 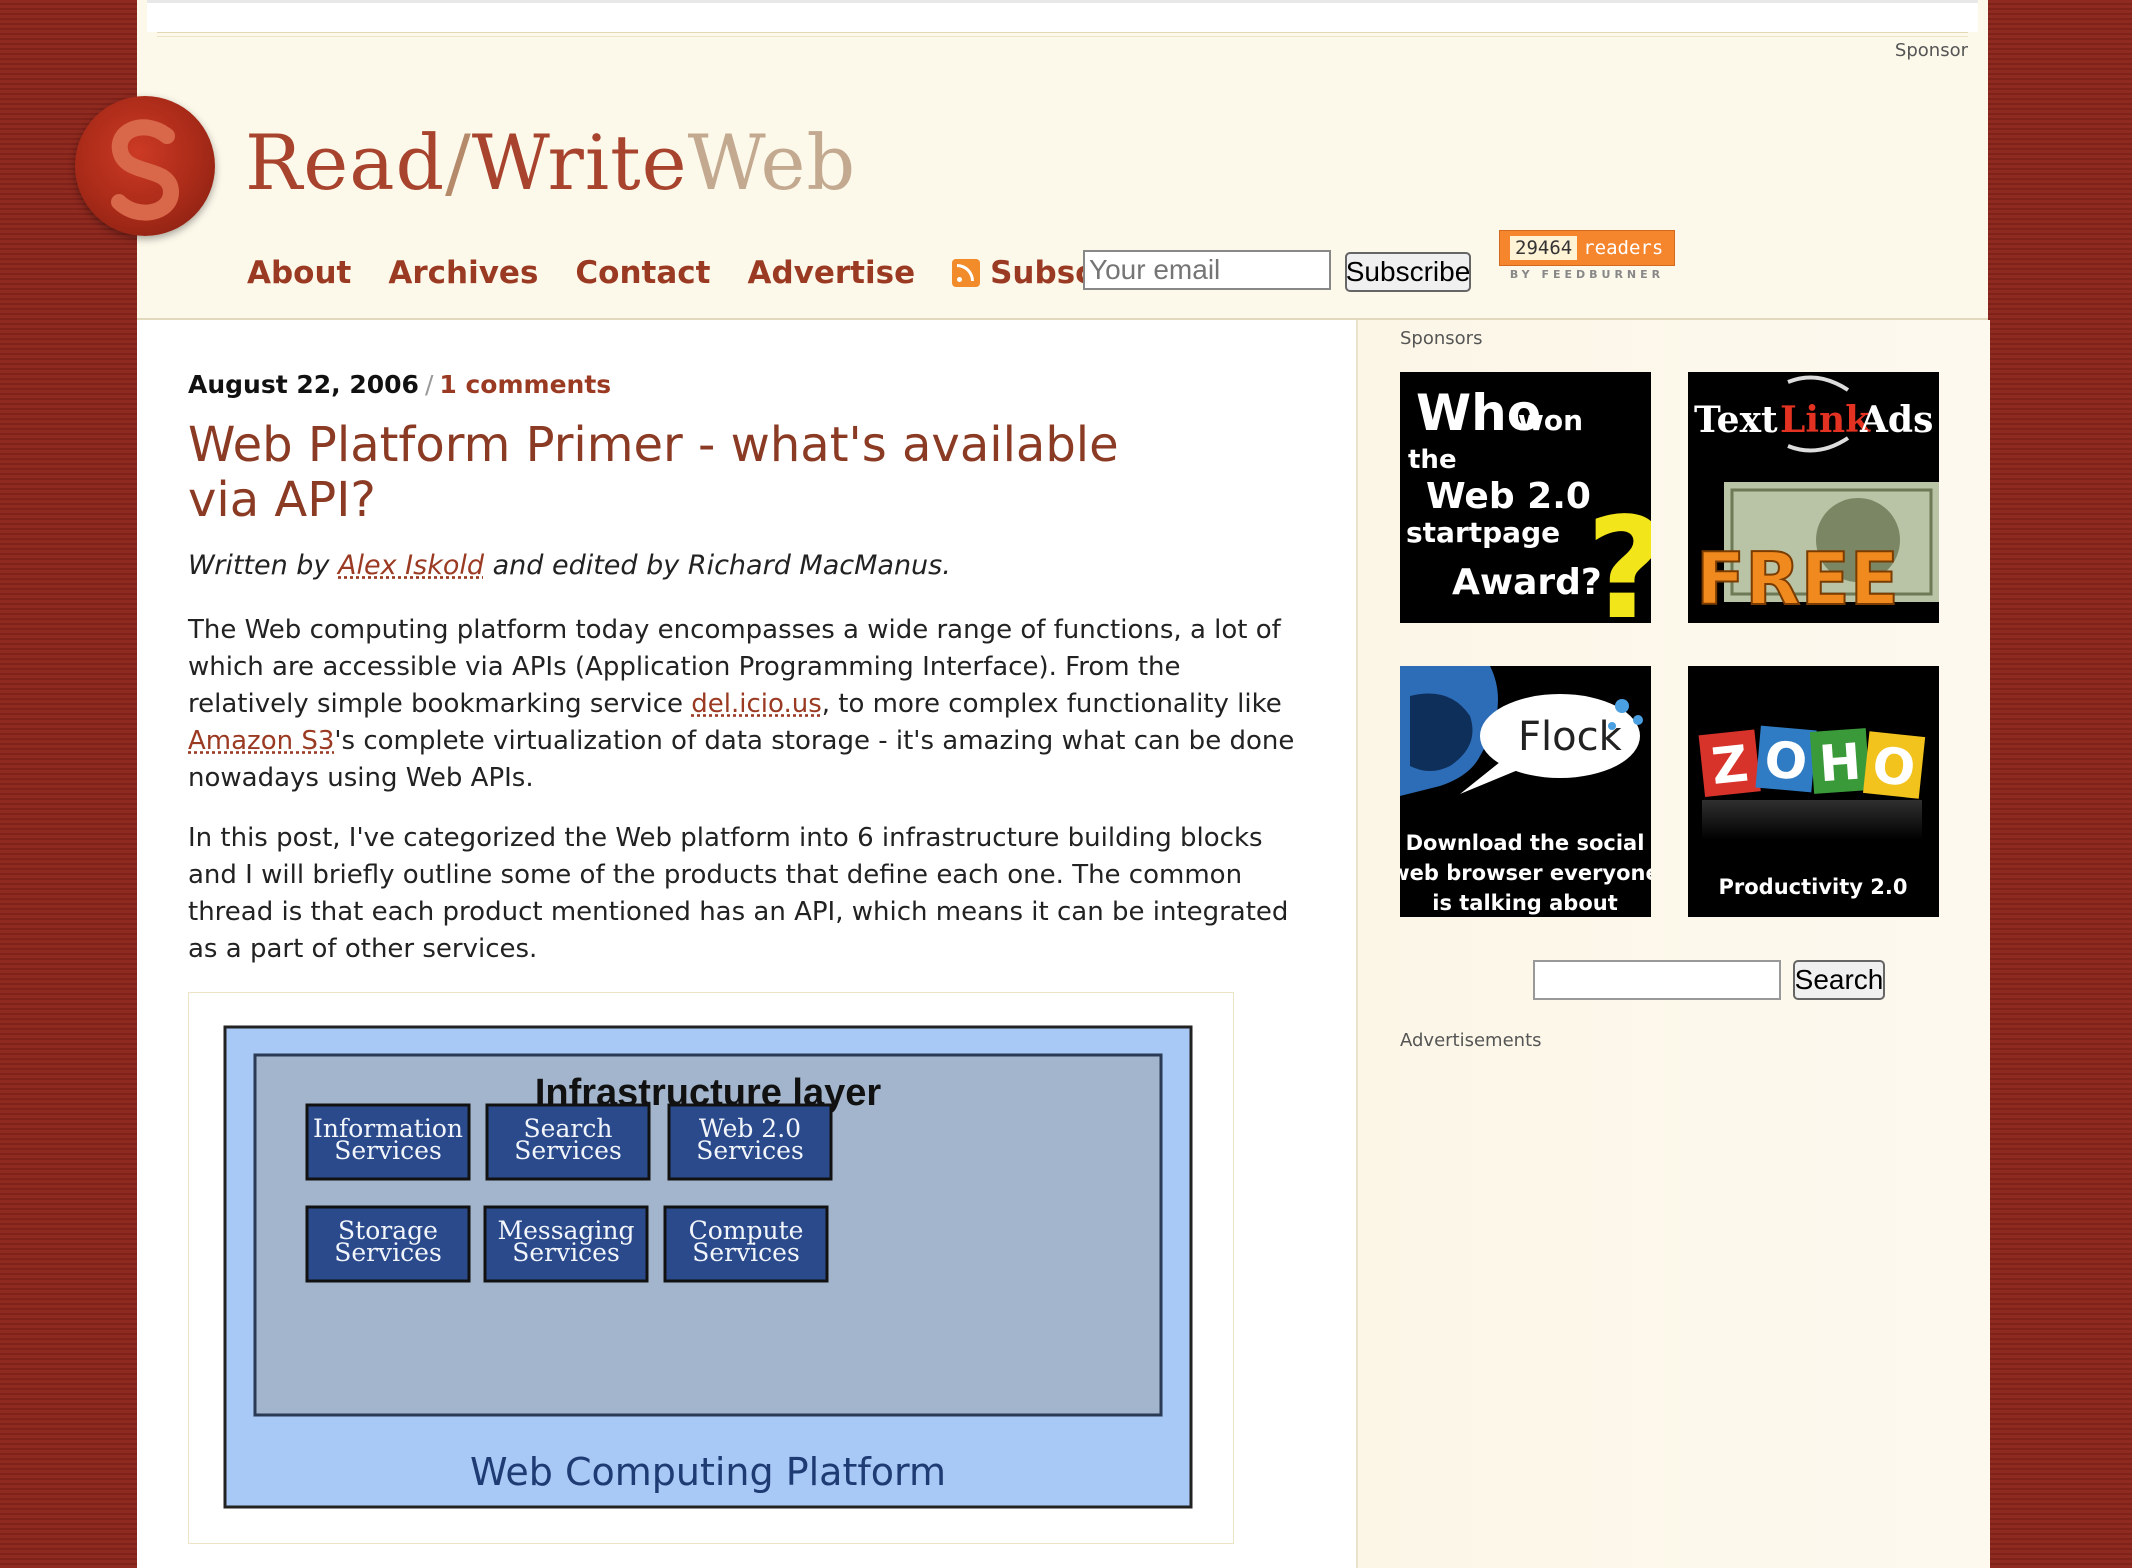 I want to click on compute-services-block-line2: Services, so click(x=746, y=1252).